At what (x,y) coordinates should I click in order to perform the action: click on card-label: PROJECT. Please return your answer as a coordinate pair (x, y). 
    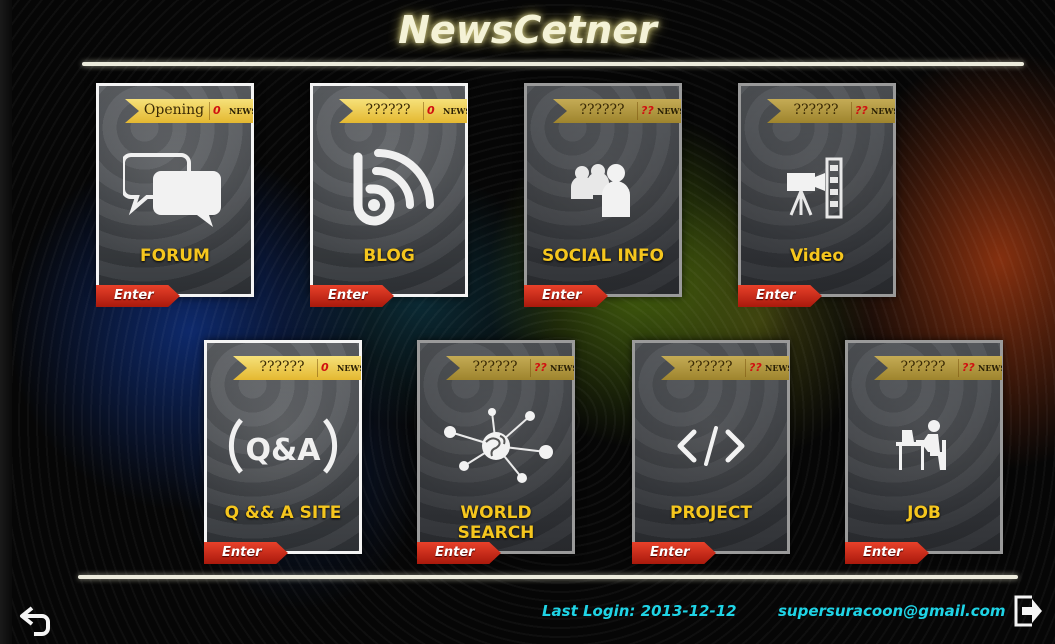
    Looking at the image, I should click on (710, 513).